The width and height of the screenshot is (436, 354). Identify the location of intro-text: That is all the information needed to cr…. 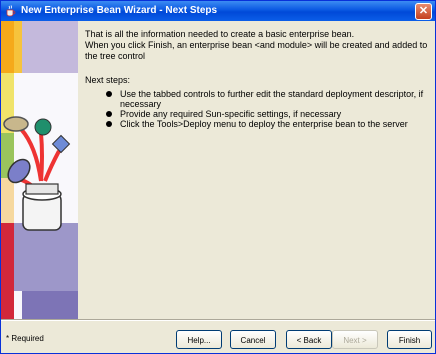
(257, 45).